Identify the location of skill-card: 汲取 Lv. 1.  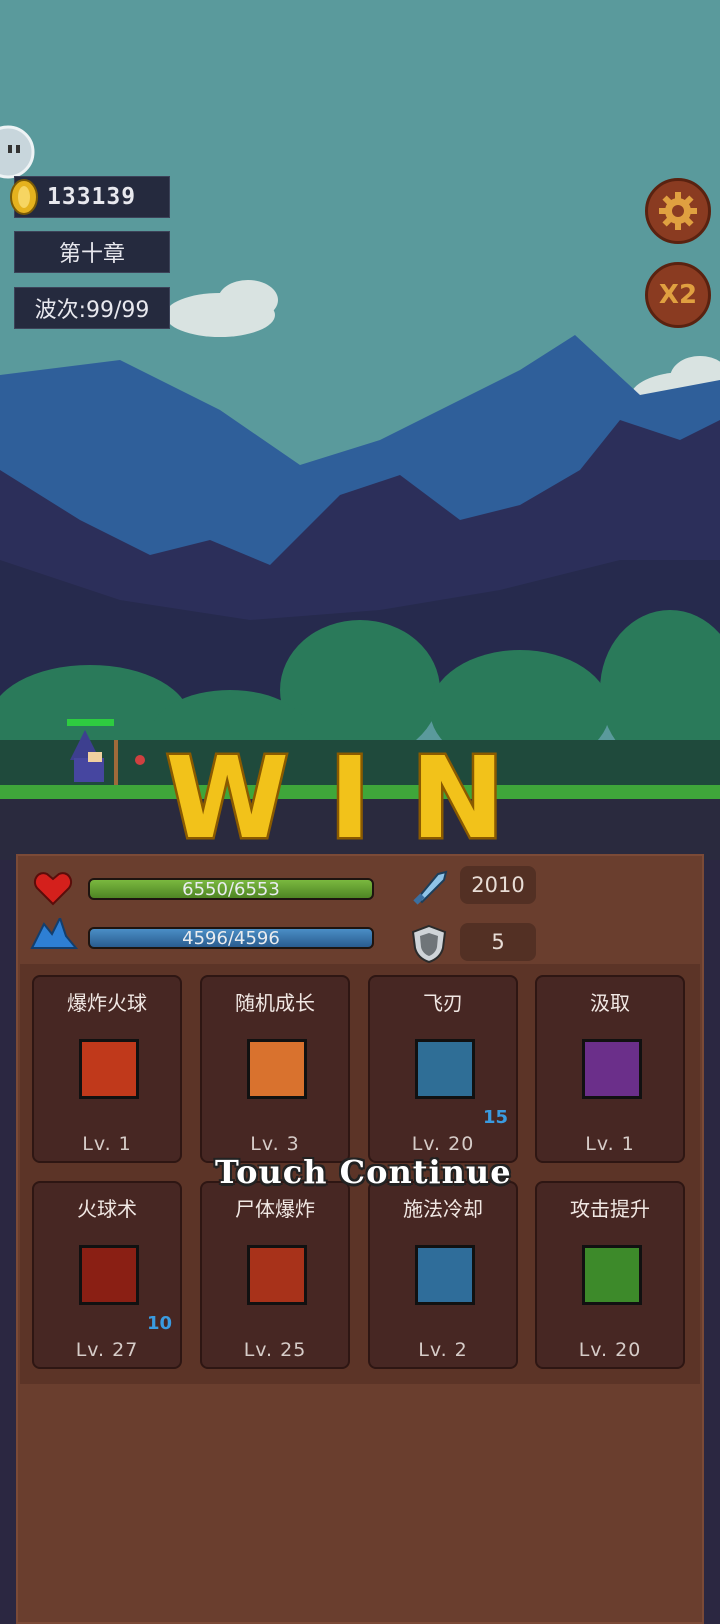
(610, 1069).